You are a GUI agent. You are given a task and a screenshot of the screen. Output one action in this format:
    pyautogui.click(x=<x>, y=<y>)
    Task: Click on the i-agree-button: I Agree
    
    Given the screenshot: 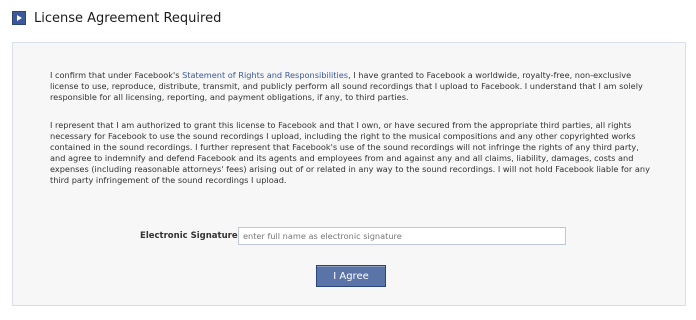 What is the action you would take?
    pyautogui.click(x=351, y=276)
    